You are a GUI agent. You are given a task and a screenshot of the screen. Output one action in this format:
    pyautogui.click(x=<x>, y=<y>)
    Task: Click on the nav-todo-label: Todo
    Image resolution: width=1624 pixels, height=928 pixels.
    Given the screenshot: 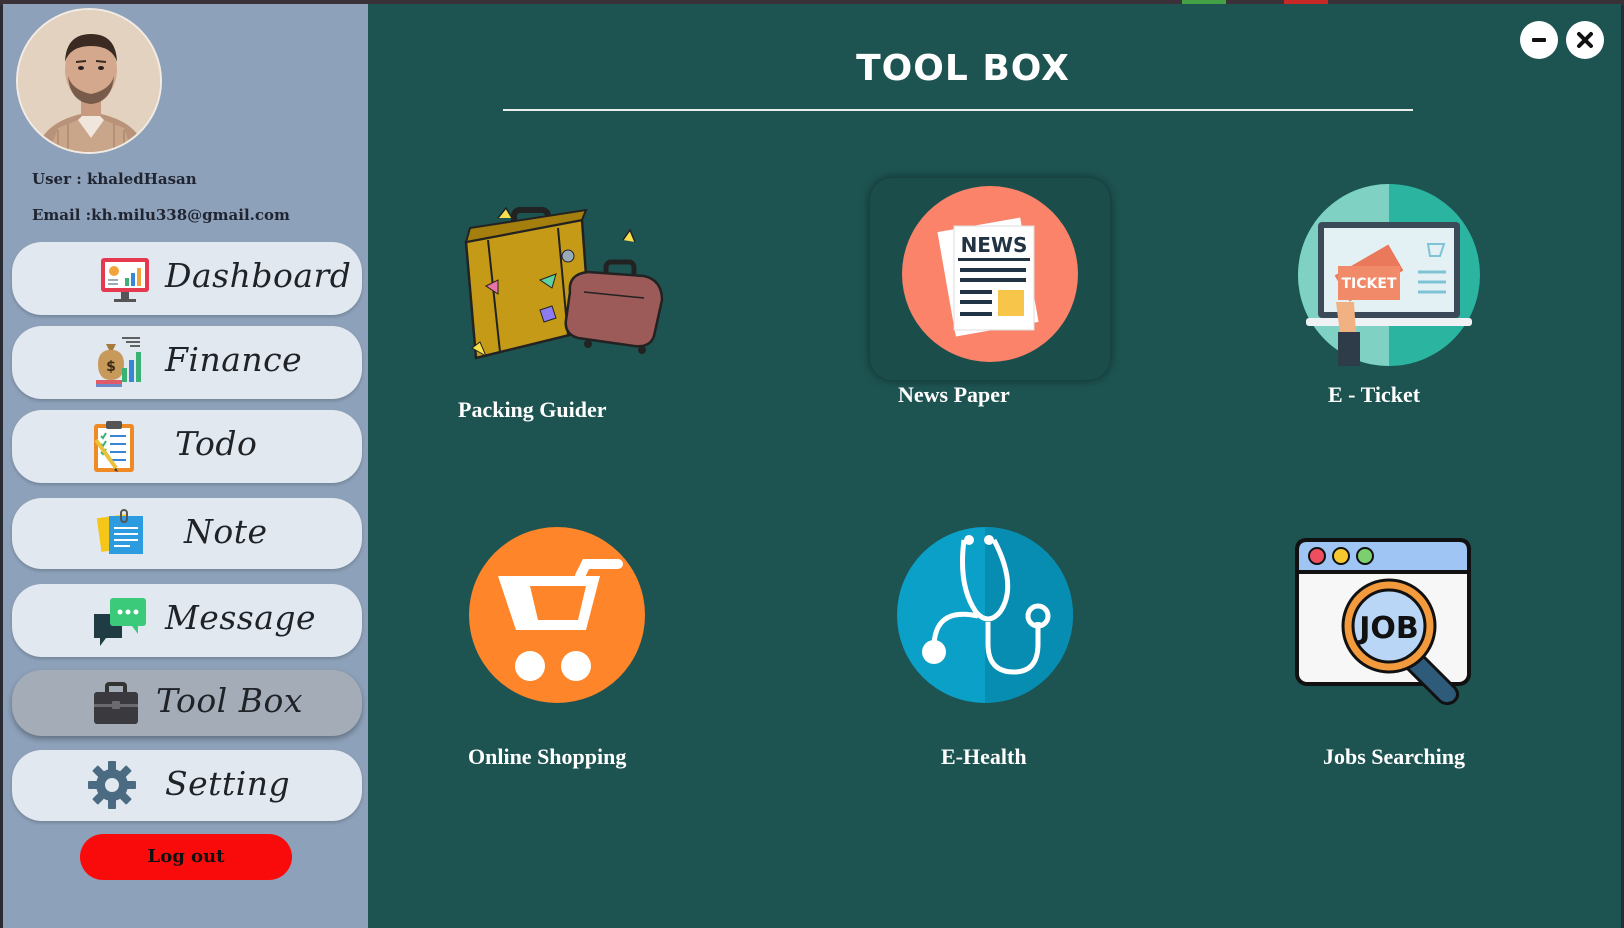 What is the action you would take?
    pyautogui.click(x=216, y=443)
    